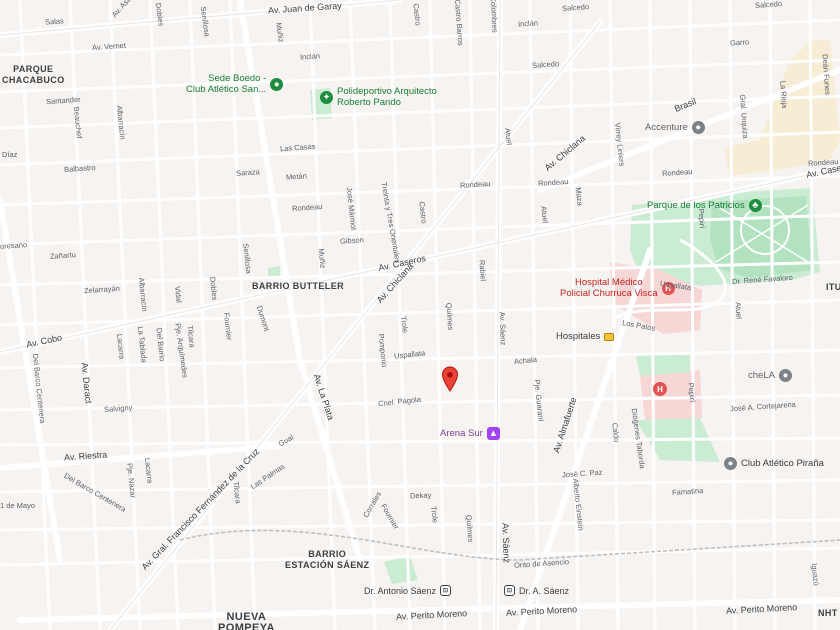  What do you see at coordinates (400, 590) in the screenshot?
I see `station-label: Dr. Antonio Sáenz` at bounding box center [400, 590].